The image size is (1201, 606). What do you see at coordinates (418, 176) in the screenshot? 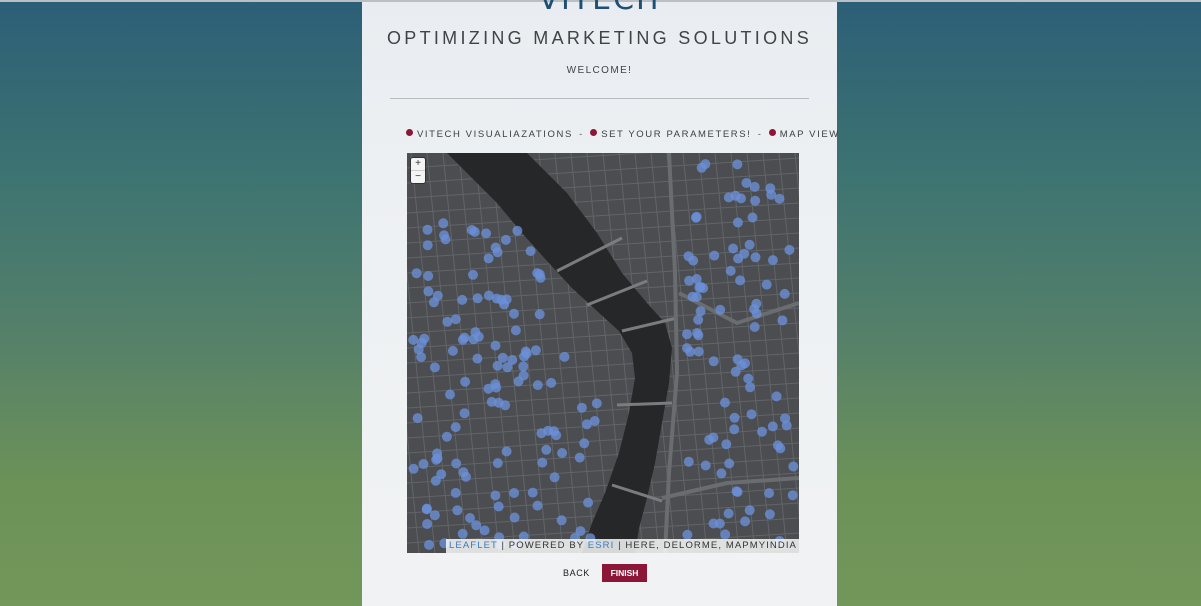
I see `zoom-out-button: −` at bounding box center [418, 176].